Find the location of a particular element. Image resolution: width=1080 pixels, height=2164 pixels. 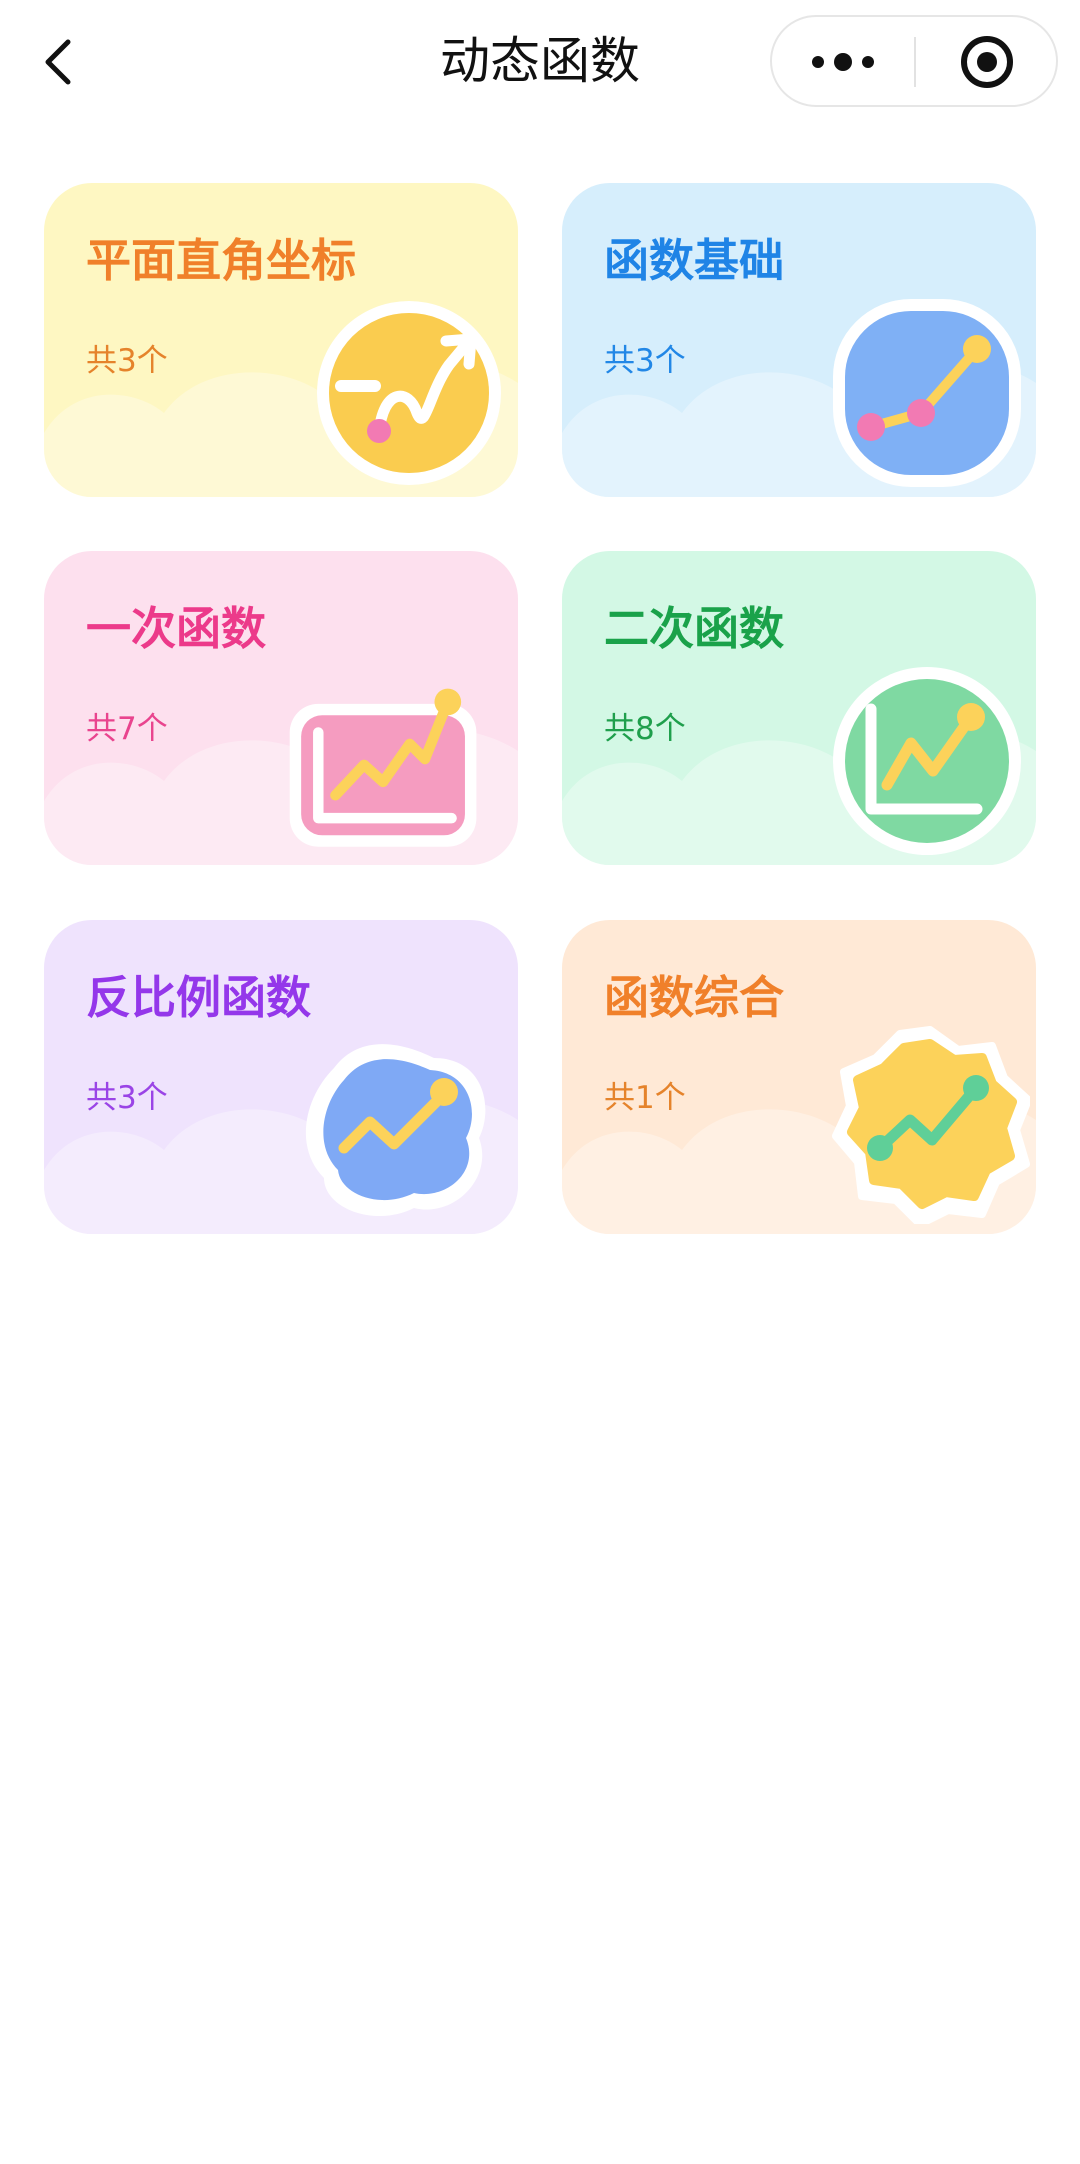

category-card: 反比例函数 共3个 is located at coordinates (281, 1077).